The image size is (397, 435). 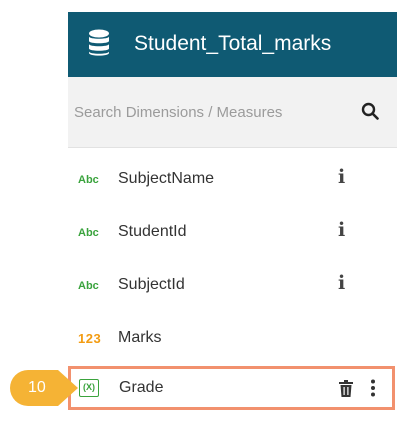 I want to click on field-item-subjectname: Abc SubjectName i, so click(x=232, y=180).